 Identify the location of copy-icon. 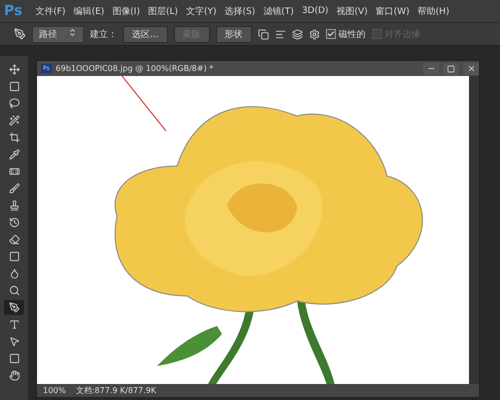
(263, 34).